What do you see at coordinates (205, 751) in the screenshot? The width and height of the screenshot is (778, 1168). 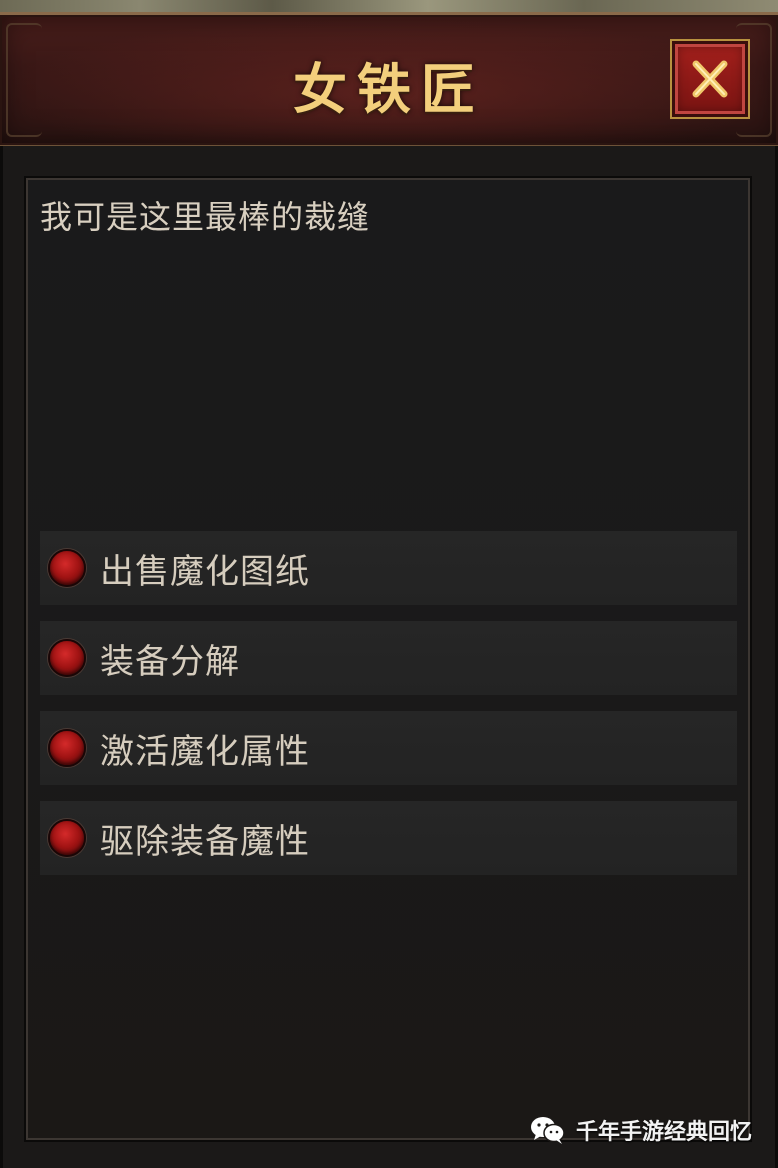 I see `option-label: 激活魔化属性` at bounding box center [205, 751].